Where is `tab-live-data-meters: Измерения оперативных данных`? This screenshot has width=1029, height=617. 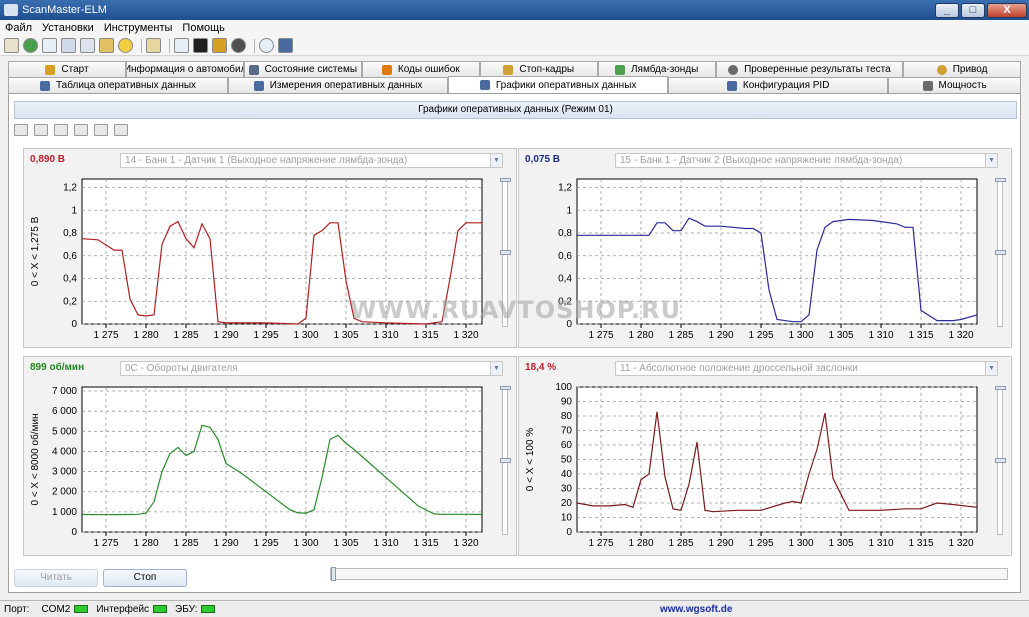 tab-live-data-meters: Измерения оперативных данных is located at coordinates (338, 85).